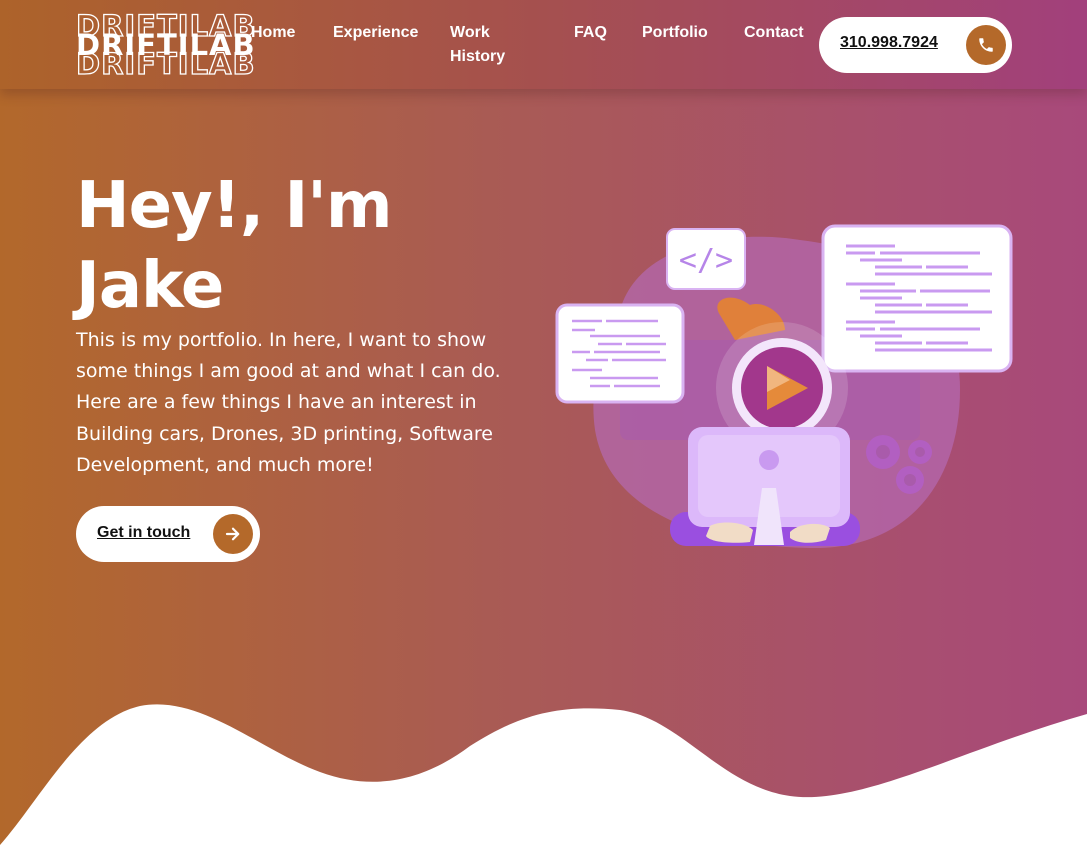  Describe the element at coordinates (375, 33) in the screenshot. I see `nav-experience: Experience` at that location.